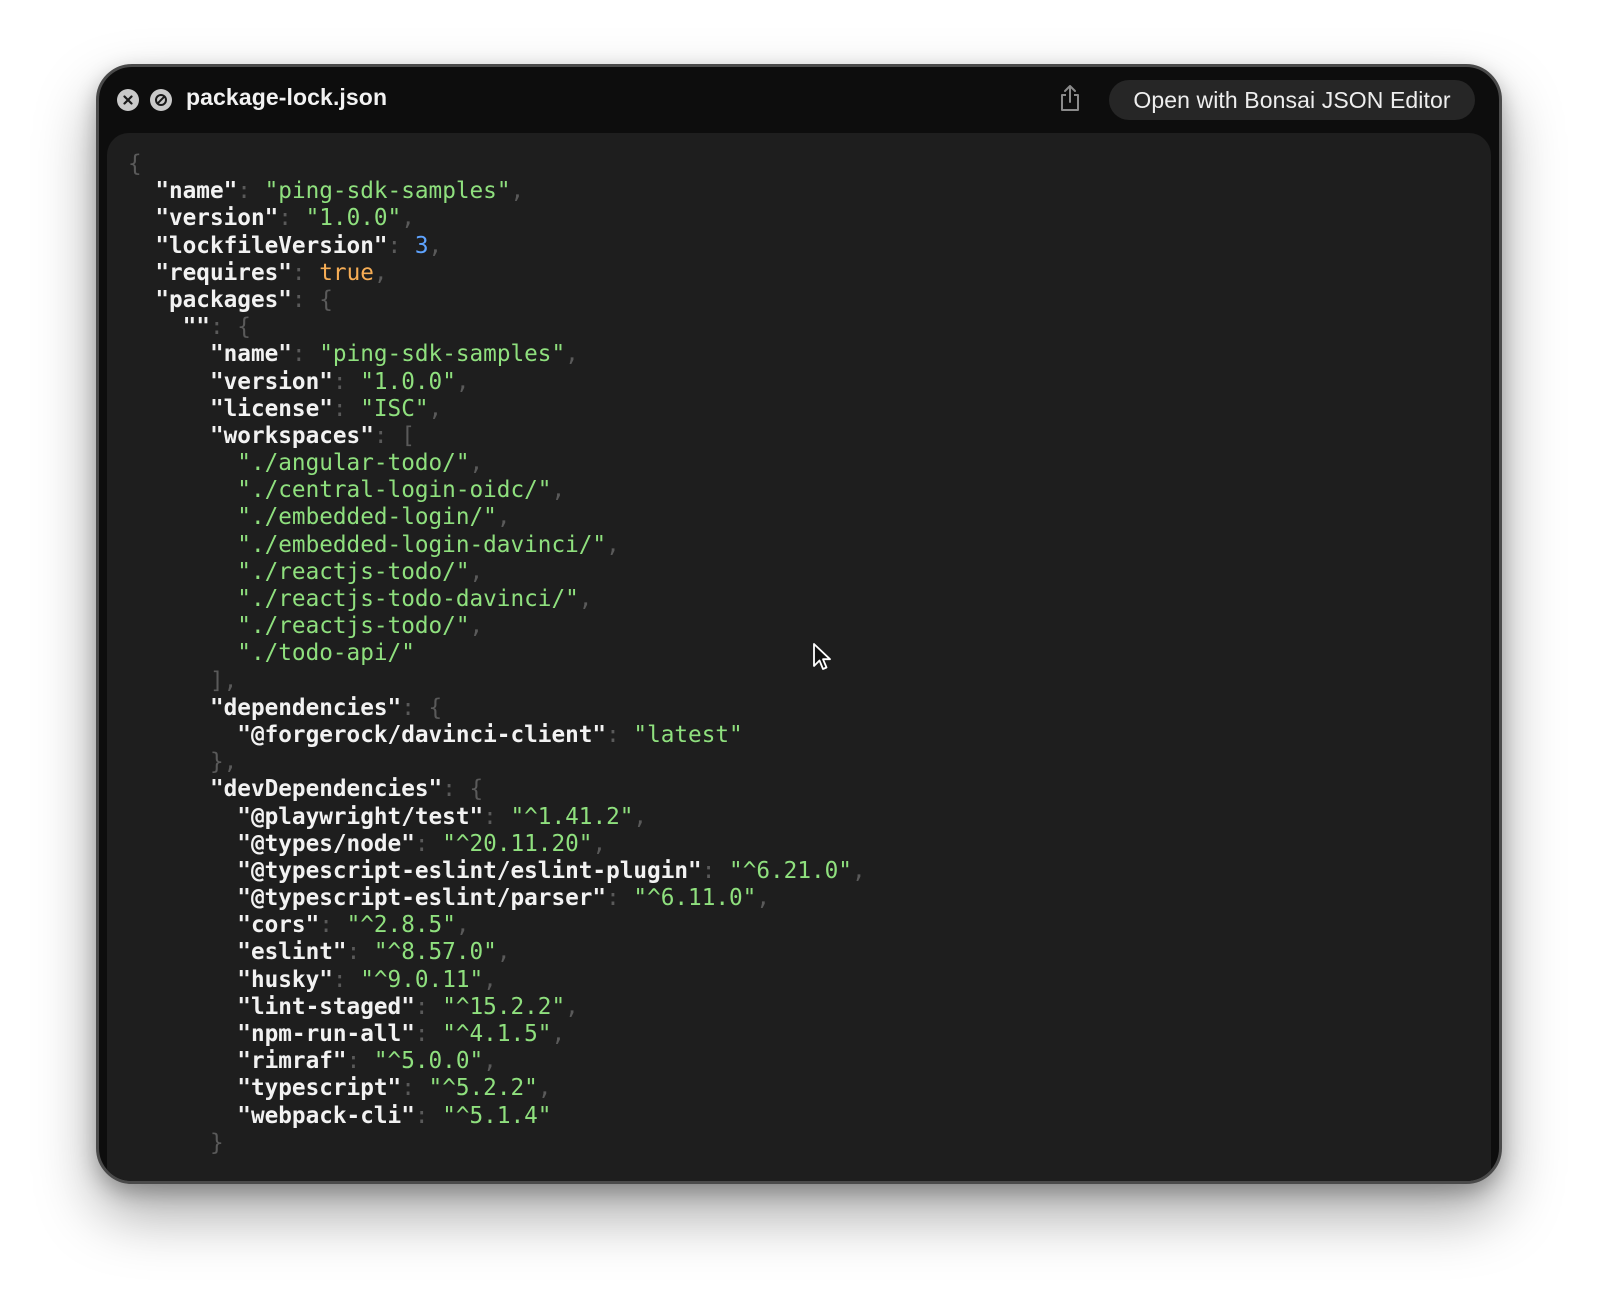 The width and height of the screenshot is (1600, 1310). I want to click on json-key: "@typescript-eslint/parser", so click(422, 898).